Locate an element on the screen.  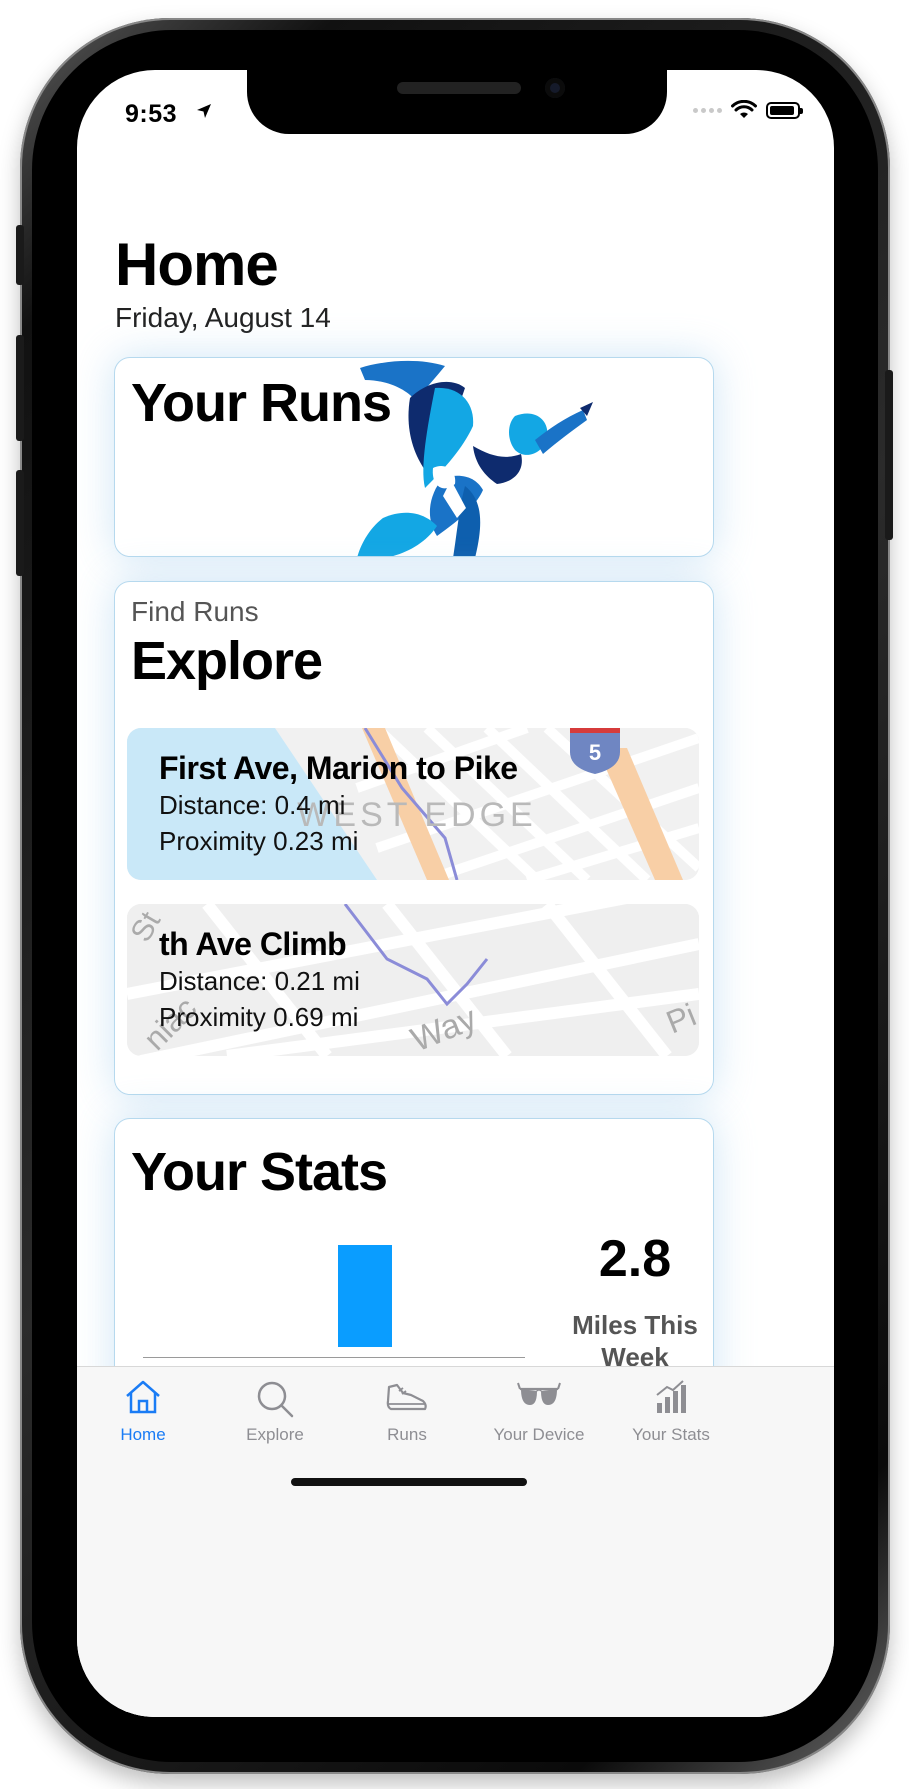
page-date: Friday, August 14 is located at coordinates (223, 317).